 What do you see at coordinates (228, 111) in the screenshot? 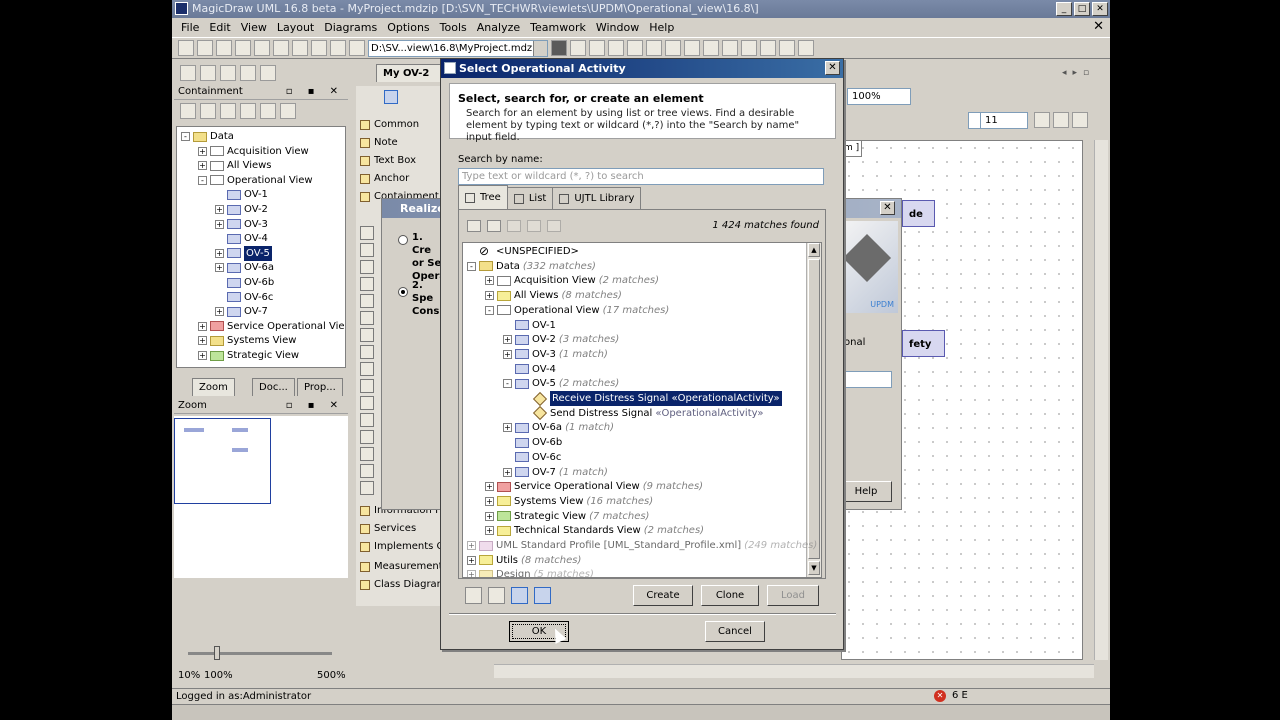
I see `settings-icon` at bounding box center [228, 111].